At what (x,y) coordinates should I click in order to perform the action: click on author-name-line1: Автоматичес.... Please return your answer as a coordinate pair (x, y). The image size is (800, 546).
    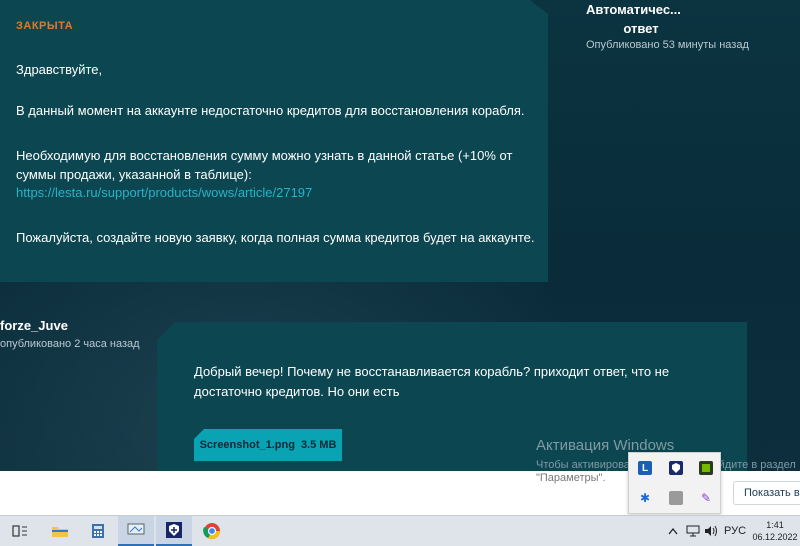
    Looking at the image, I should click on (633, 9).